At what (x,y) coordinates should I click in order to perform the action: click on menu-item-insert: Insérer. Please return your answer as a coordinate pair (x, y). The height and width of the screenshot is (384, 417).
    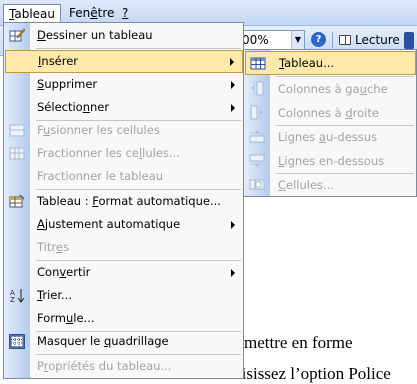
    Looking at the image, I should click on (124, 61).